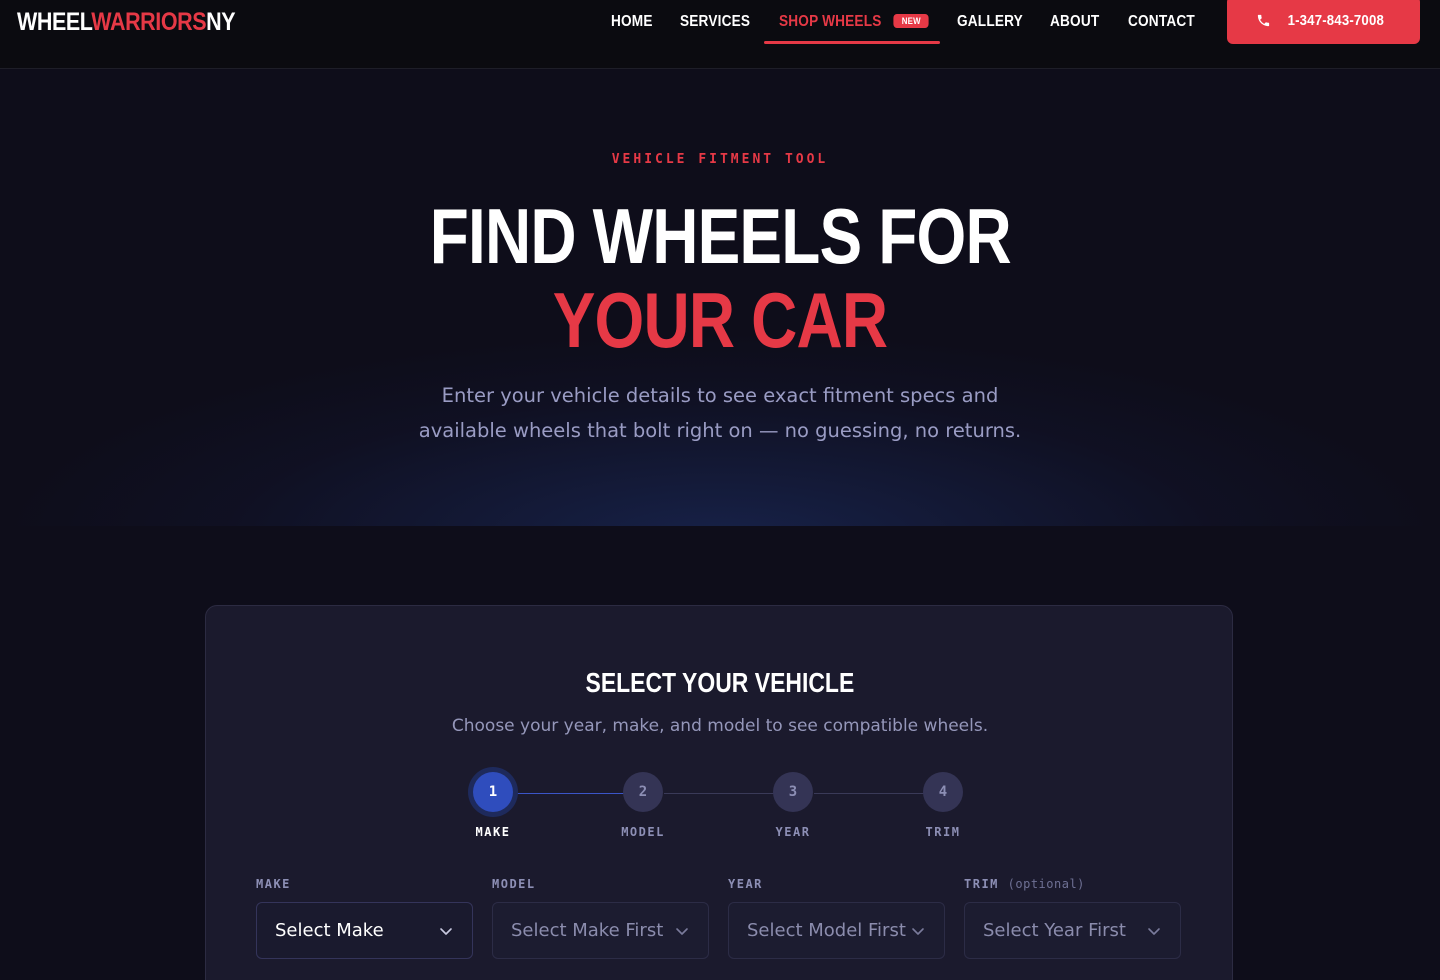 The image size is (1440, 980). What do you see at coordinates (715, 22) in the screenshot?
I see `nav-link-services: SERVICES` at bounding box center [715, 22].